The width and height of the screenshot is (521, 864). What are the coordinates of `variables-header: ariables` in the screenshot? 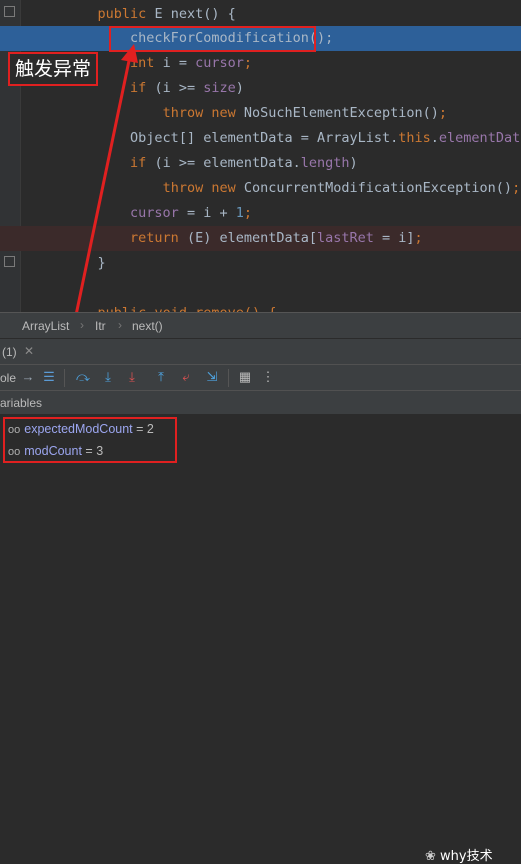 It's located at (260, 402).